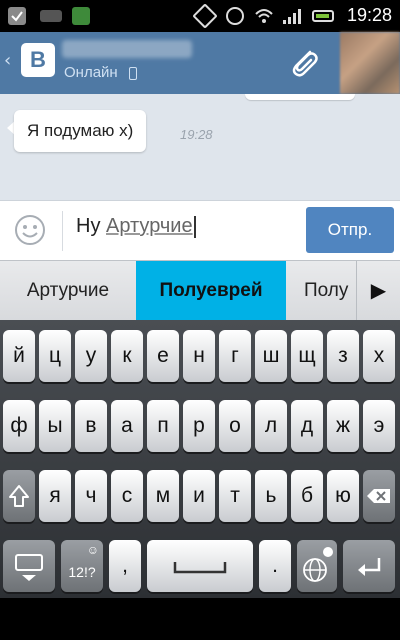  I want to click on symbols-key: ☺ 12!?, so click(82, 566).